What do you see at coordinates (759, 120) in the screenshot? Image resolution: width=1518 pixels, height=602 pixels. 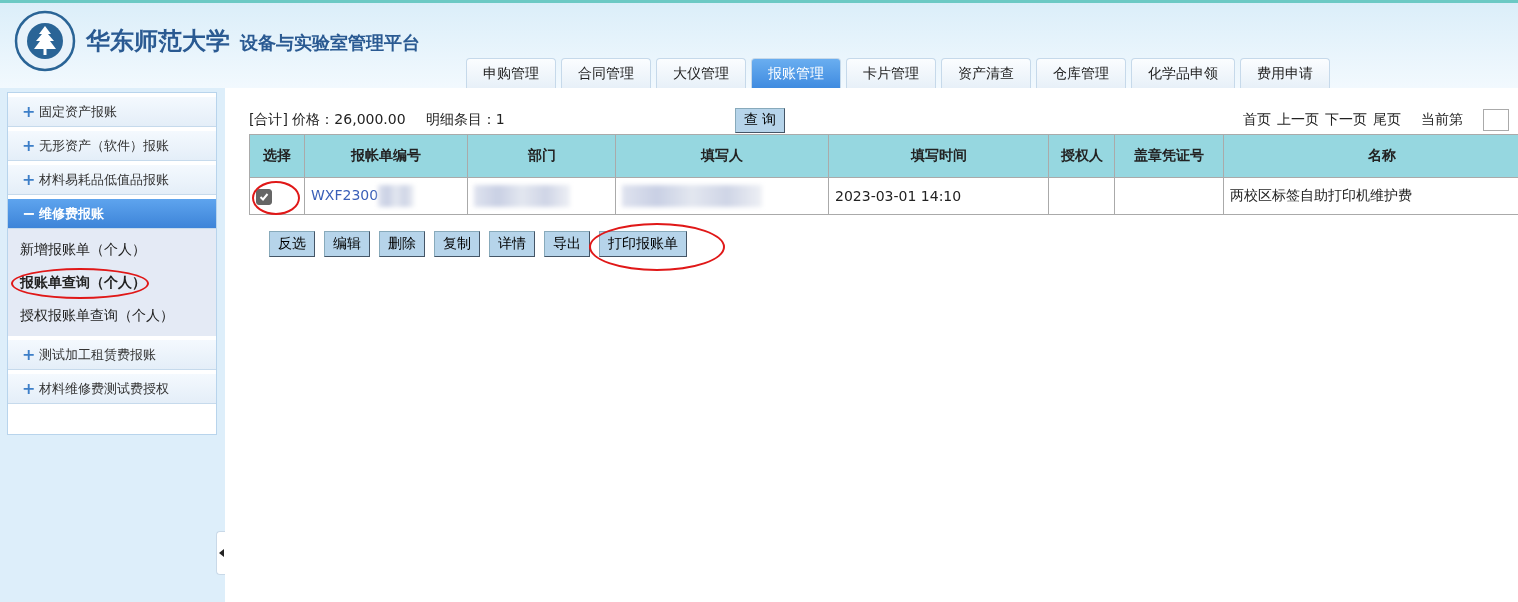 I see `query-button: 查 询` at bounding box center [759, 120].